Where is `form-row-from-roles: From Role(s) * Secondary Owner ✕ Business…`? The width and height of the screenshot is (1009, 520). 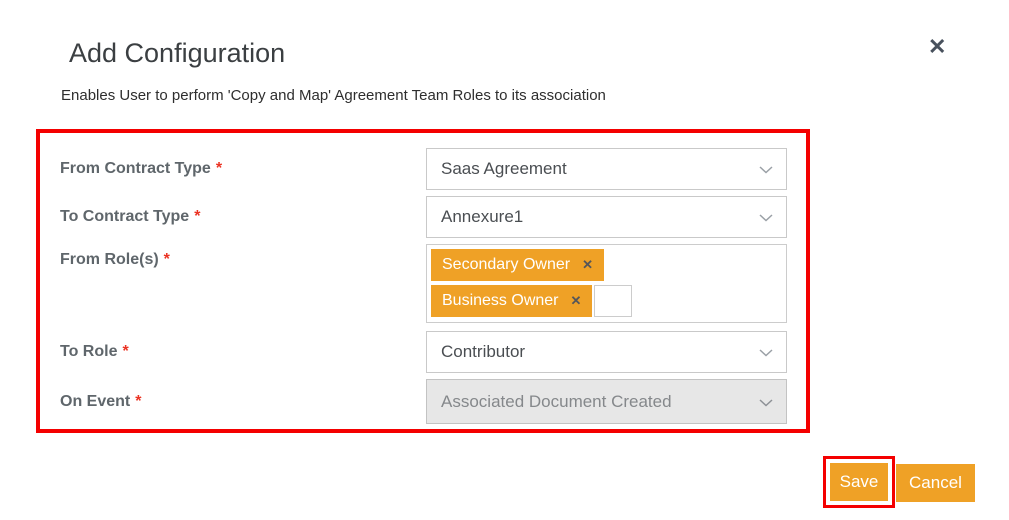 form-row-from-roles: From Role(s) * Secondary Owner ✕ Business… is located at coordinates (423, 283).